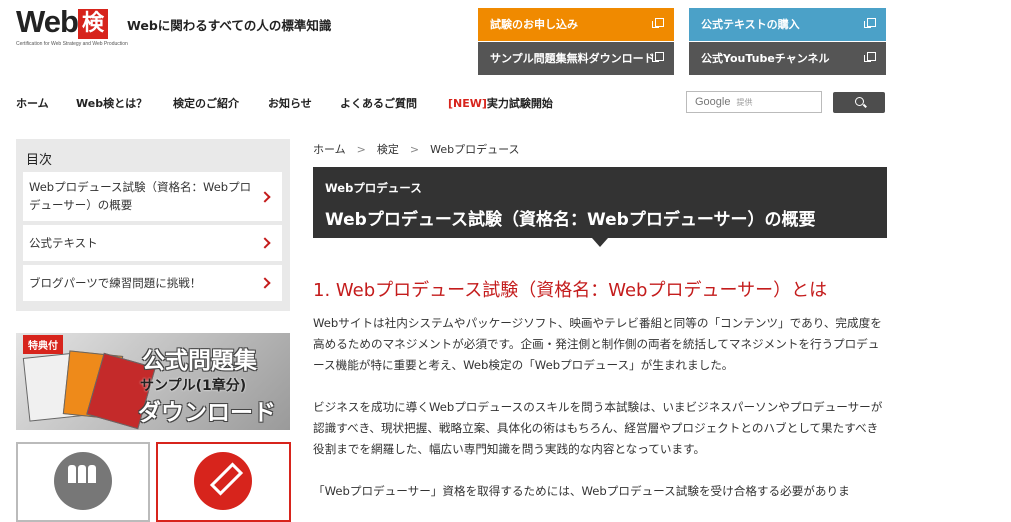 Image resolution: width=1011 pixels, height=522 pixels. I want to click on breadcrumb-exams: 検定, so click(388, 149).